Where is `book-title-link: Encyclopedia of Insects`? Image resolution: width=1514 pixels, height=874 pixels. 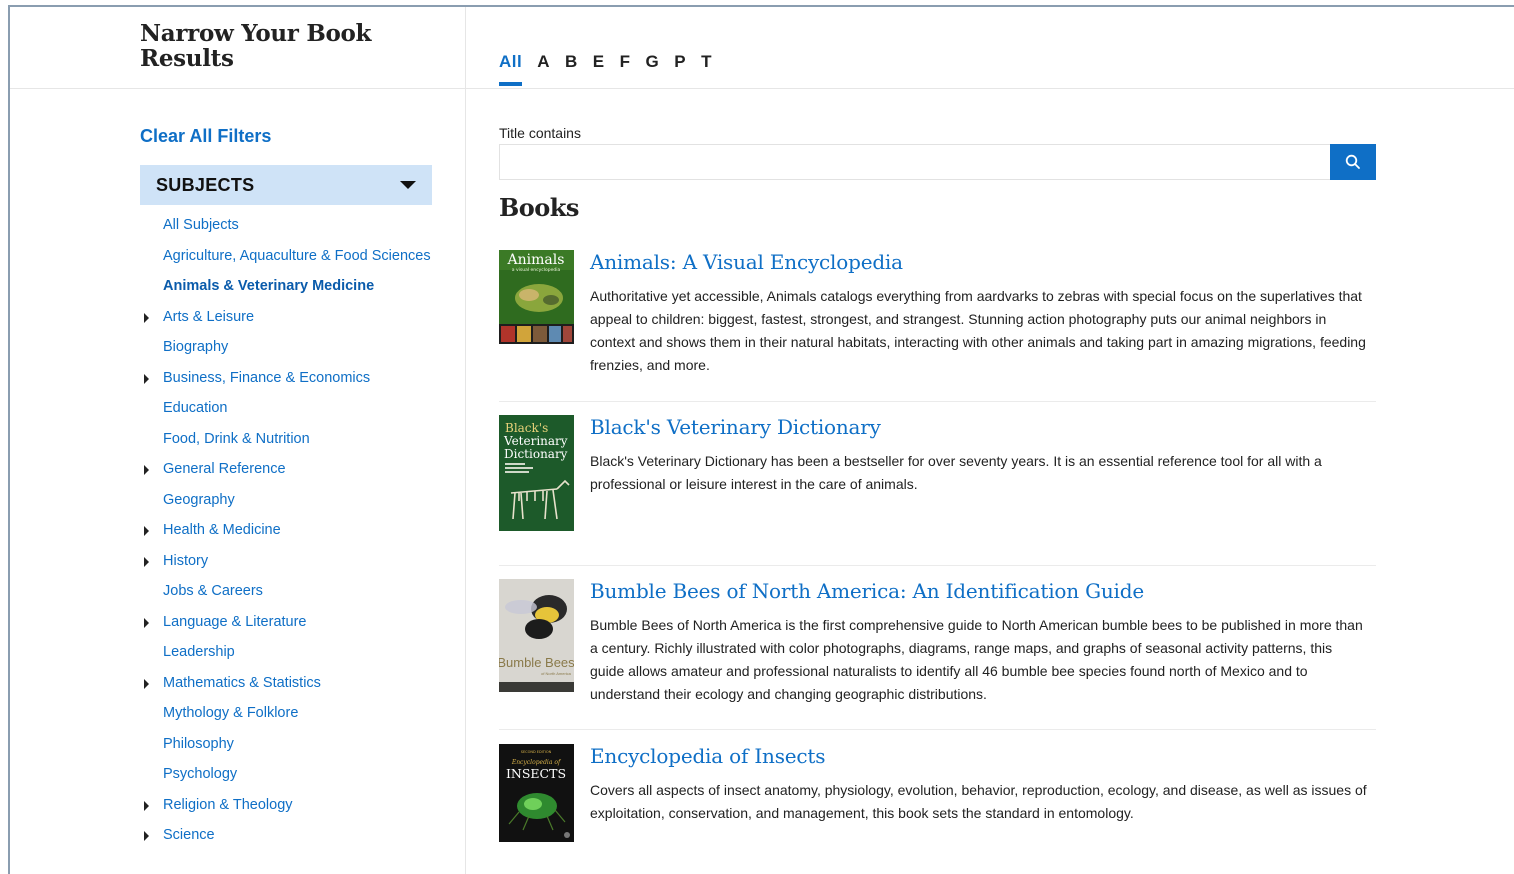
book-title-link: Encyclopedia of Insects is located at coordinates (708, 756).